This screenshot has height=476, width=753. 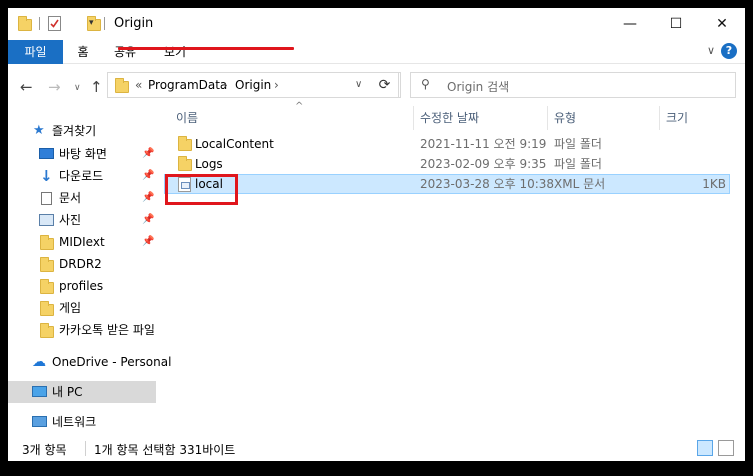 What do you see at coordinates (138, 85) in the screenshot?
I see `overflow-chevron: «` at bounding box center [138, 85].